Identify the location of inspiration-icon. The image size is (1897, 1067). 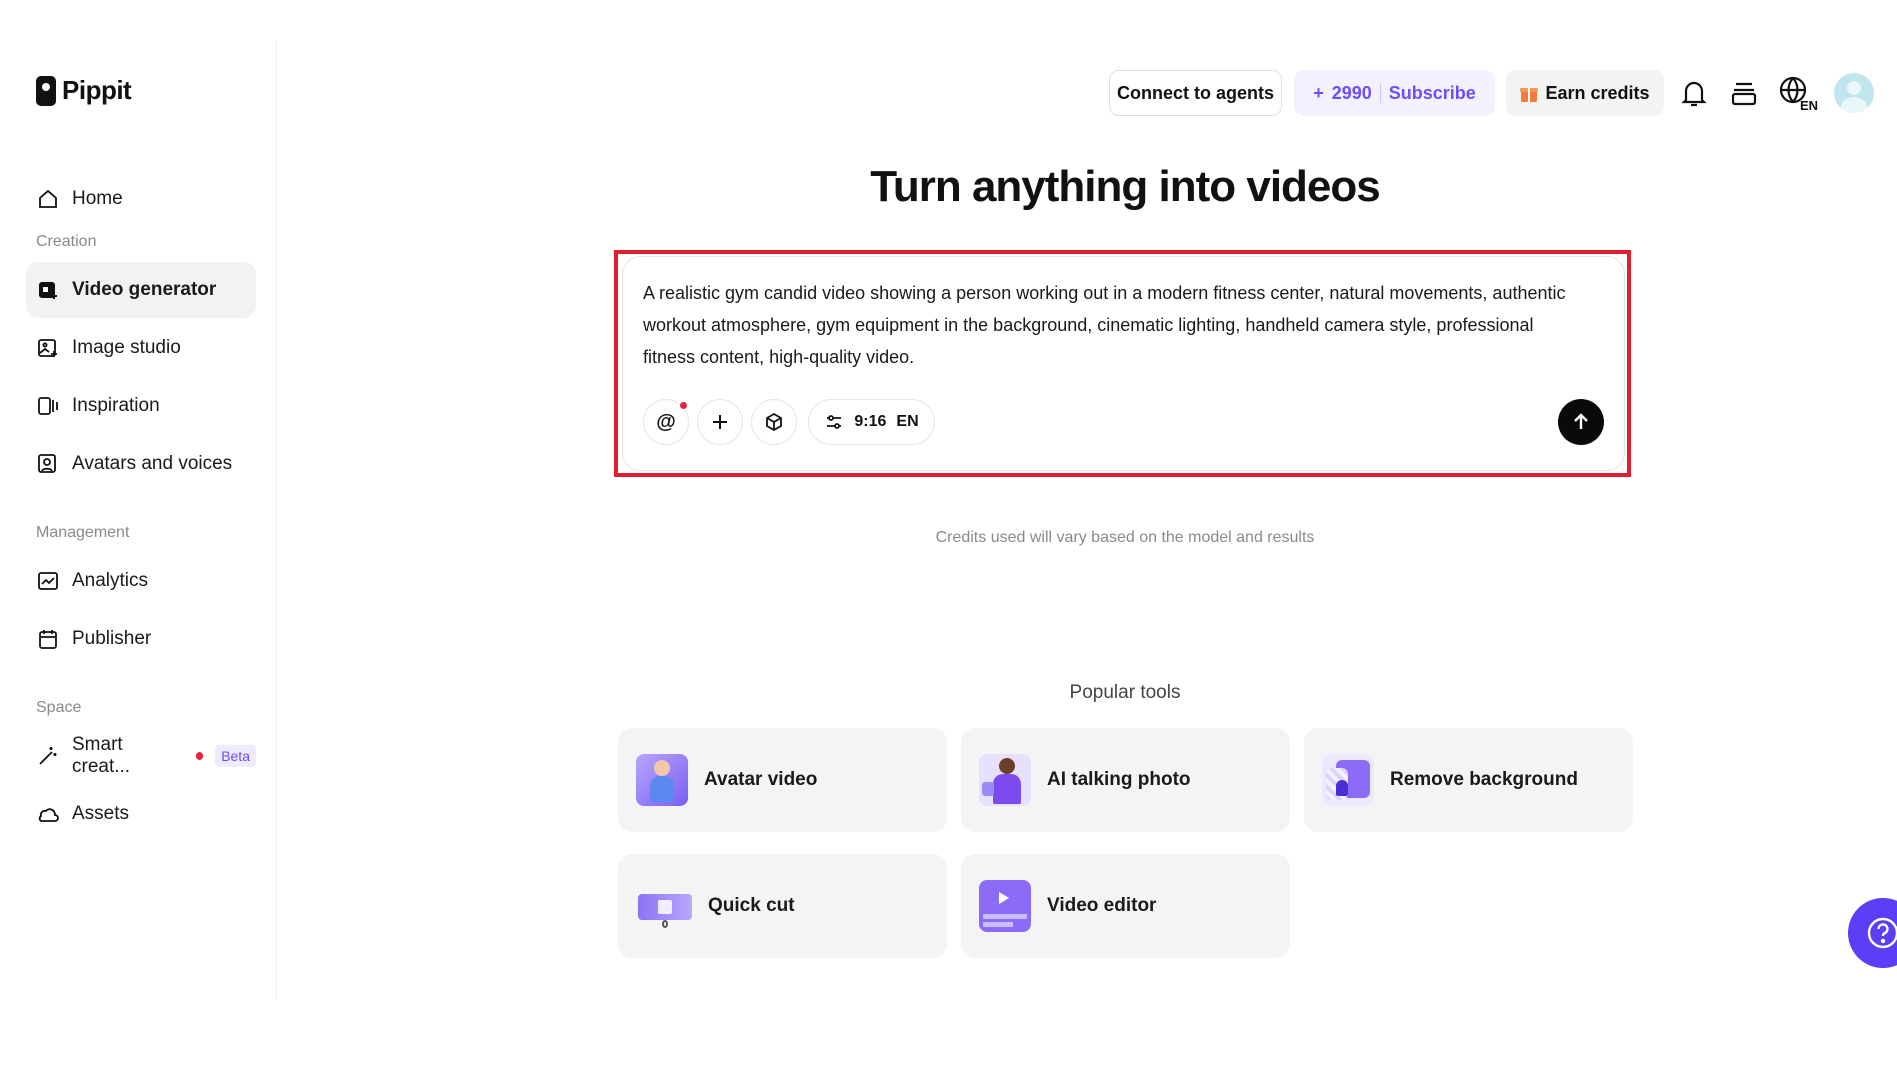
(48, 406).